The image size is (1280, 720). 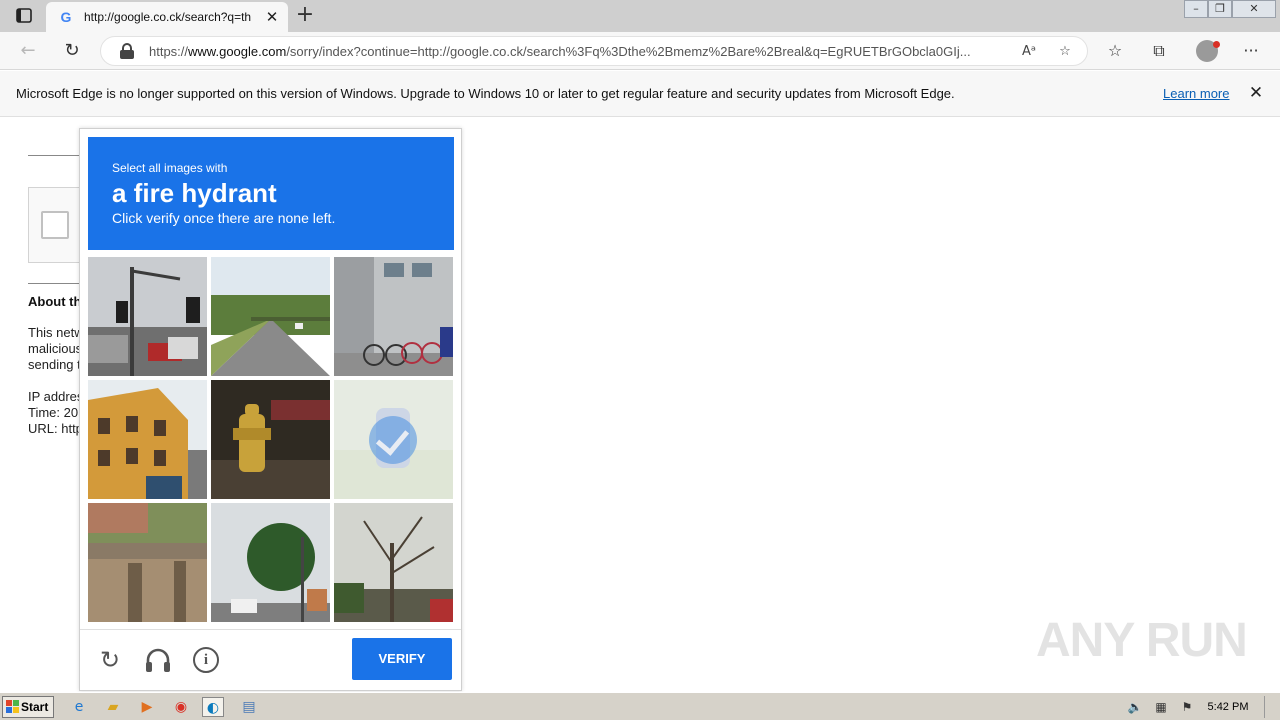 I want to click on show-desktop-button, so click(x=1268, y=707).